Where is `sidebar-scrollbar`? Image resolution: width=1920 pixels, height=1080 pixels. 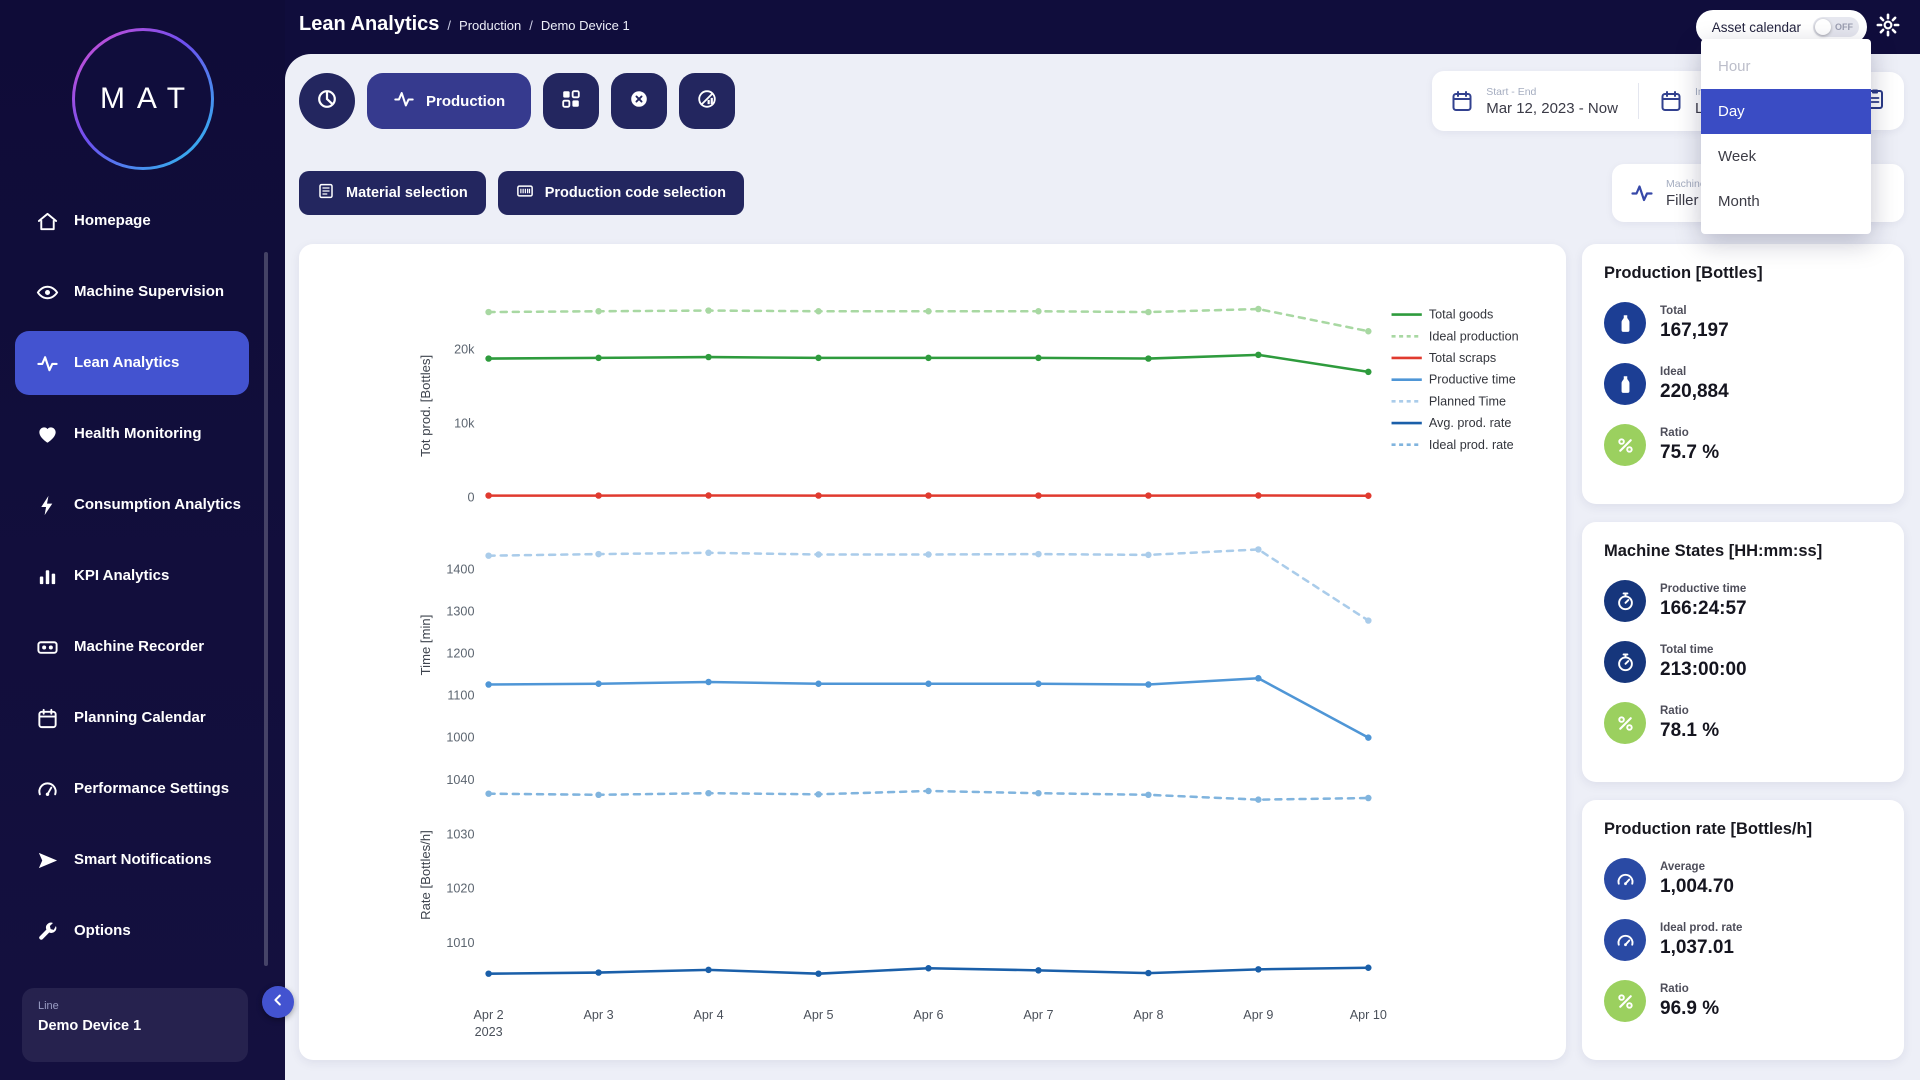
sidebar-scrollbar is located at coordinates (266, 609).